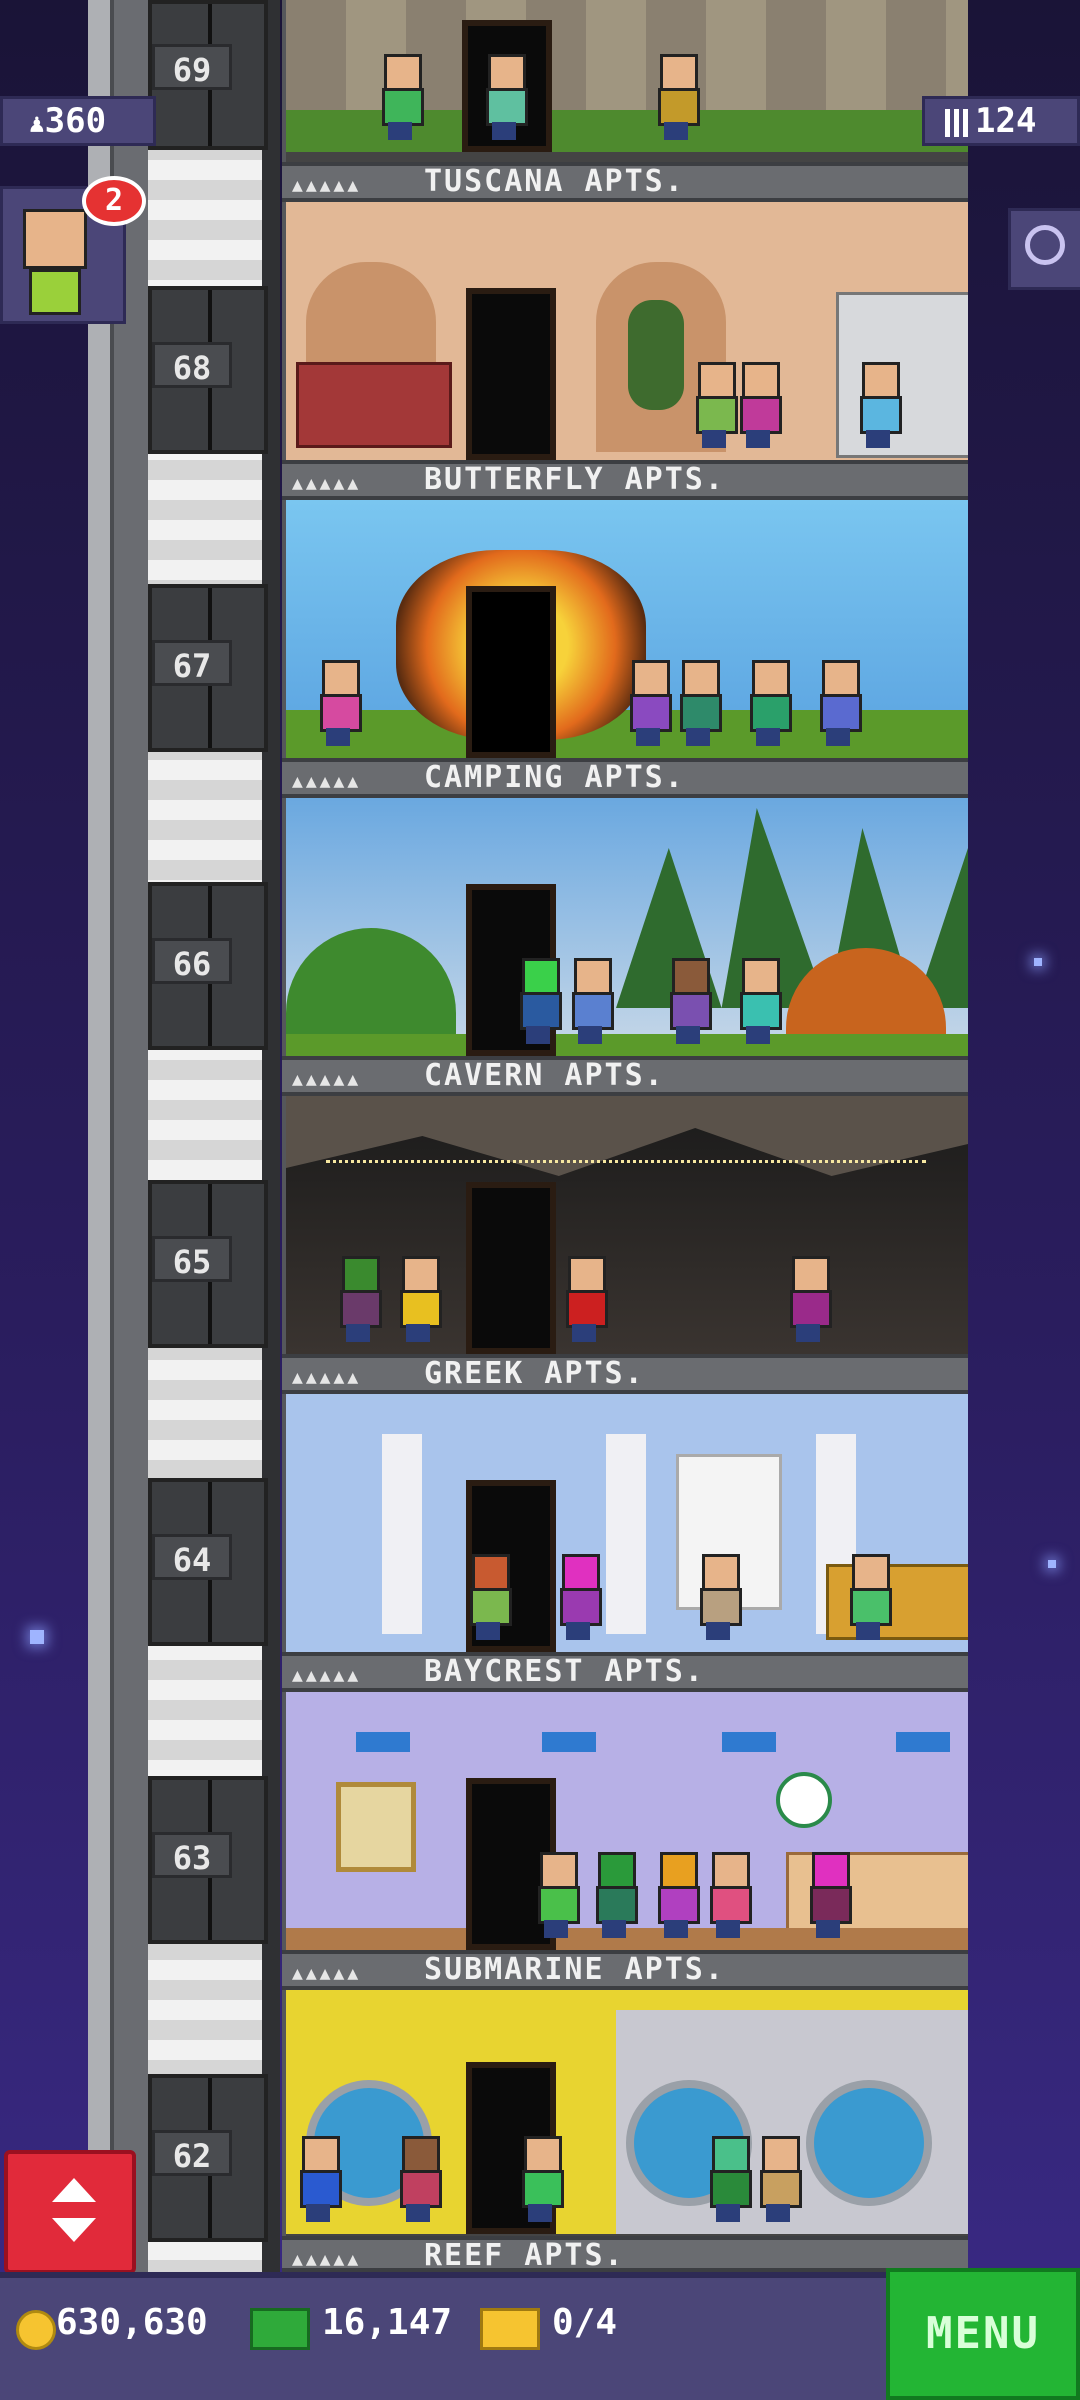 This screenshot has height=2400, width=1080. Describe the element at coordinates (192, 1557) in the screenshot. I see `floor-number: 64` at that location.